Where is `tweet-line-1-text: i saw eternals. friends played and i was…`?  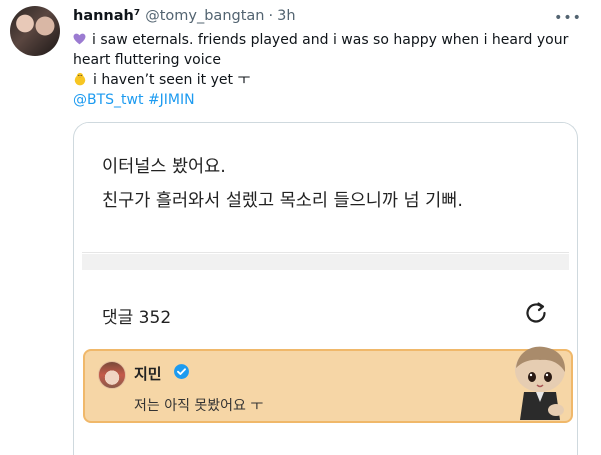
tweet-line-1-text: i saw eternals. friends played and i was… is located at coordinates (330, 40).